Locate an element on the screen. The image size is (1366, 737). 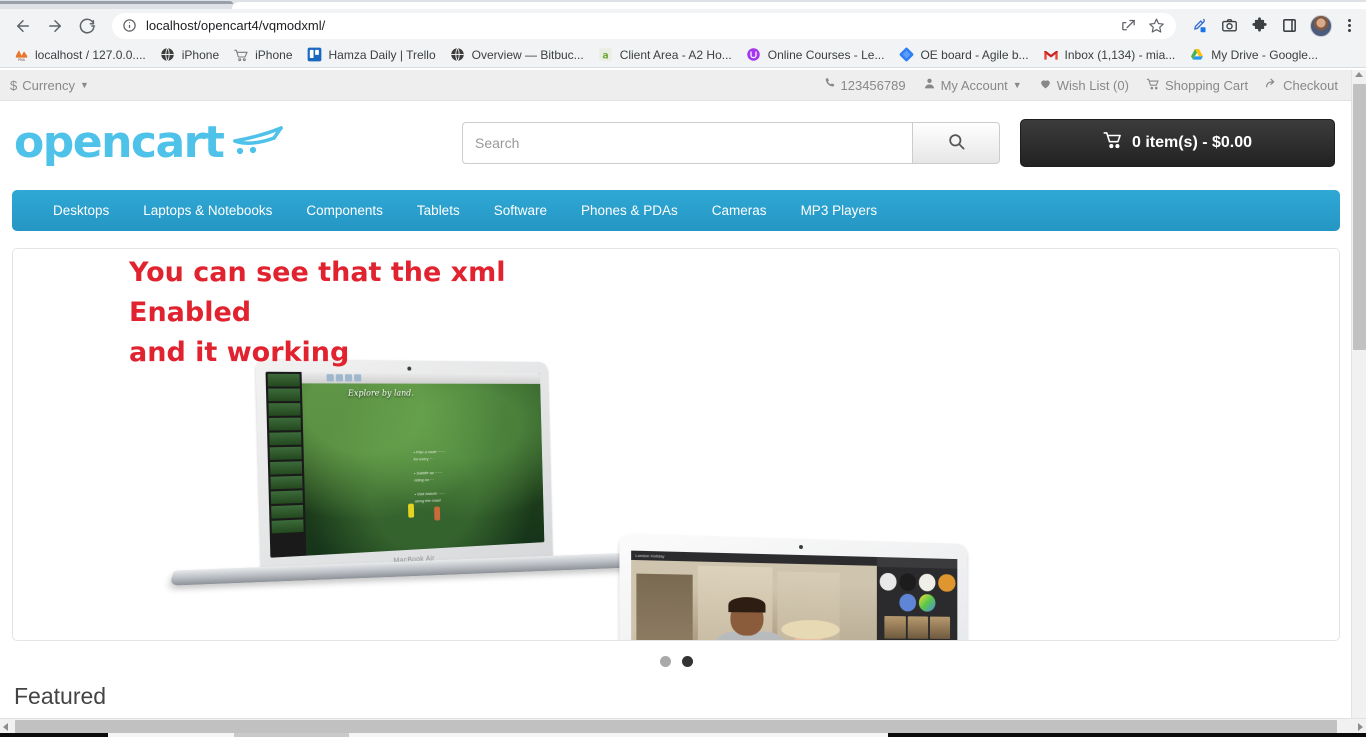
chevron-down-icon: ▼ is located at coordinates (1017, 85).